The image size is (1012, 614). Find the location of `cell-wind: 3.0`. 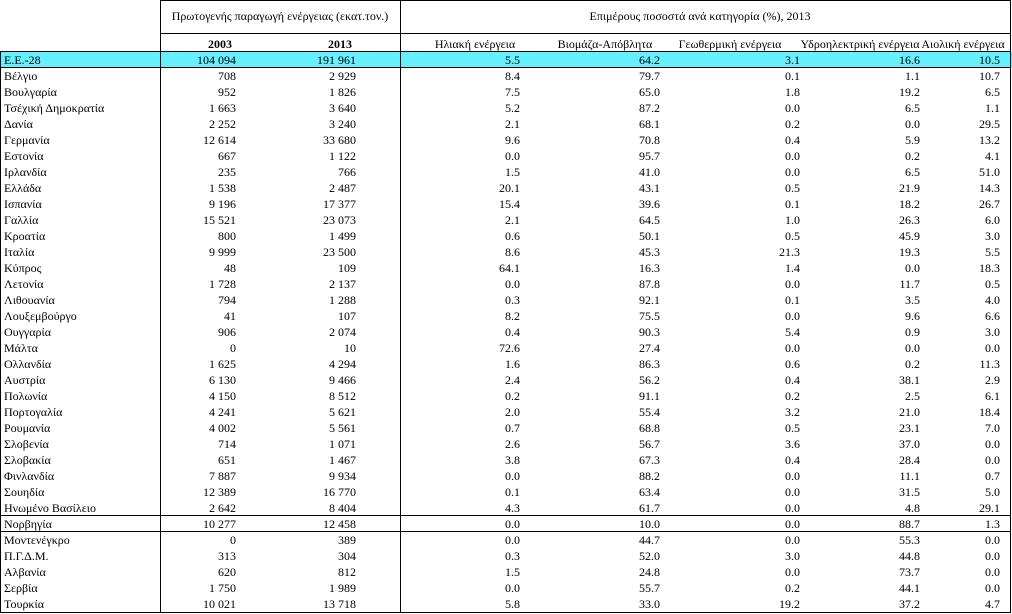

cell-wind: 3.0 is located at coordinates (992, 236).